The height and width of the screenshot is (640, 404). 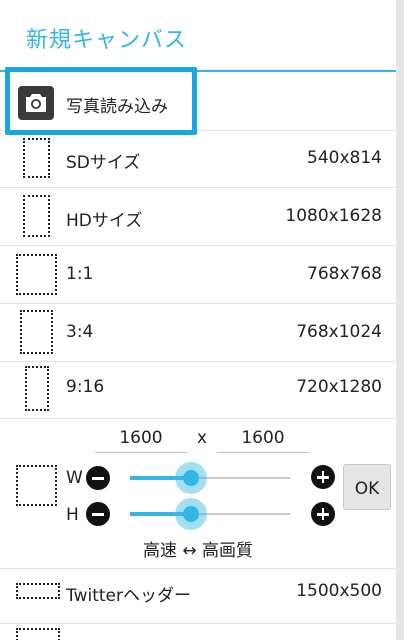 I want to click on width-slider-thumb, so click(x=190, y=478).